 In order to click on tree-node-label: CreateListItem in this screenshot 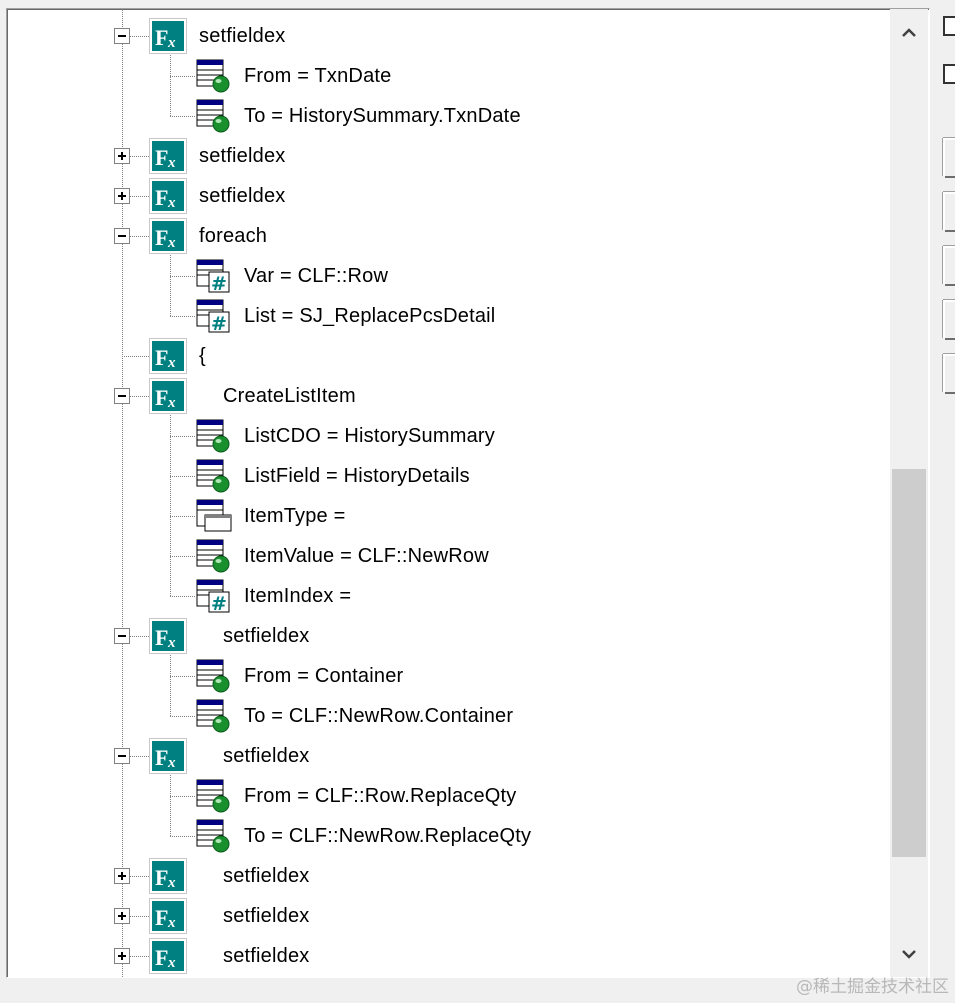, I will do `click(289, 396)`.